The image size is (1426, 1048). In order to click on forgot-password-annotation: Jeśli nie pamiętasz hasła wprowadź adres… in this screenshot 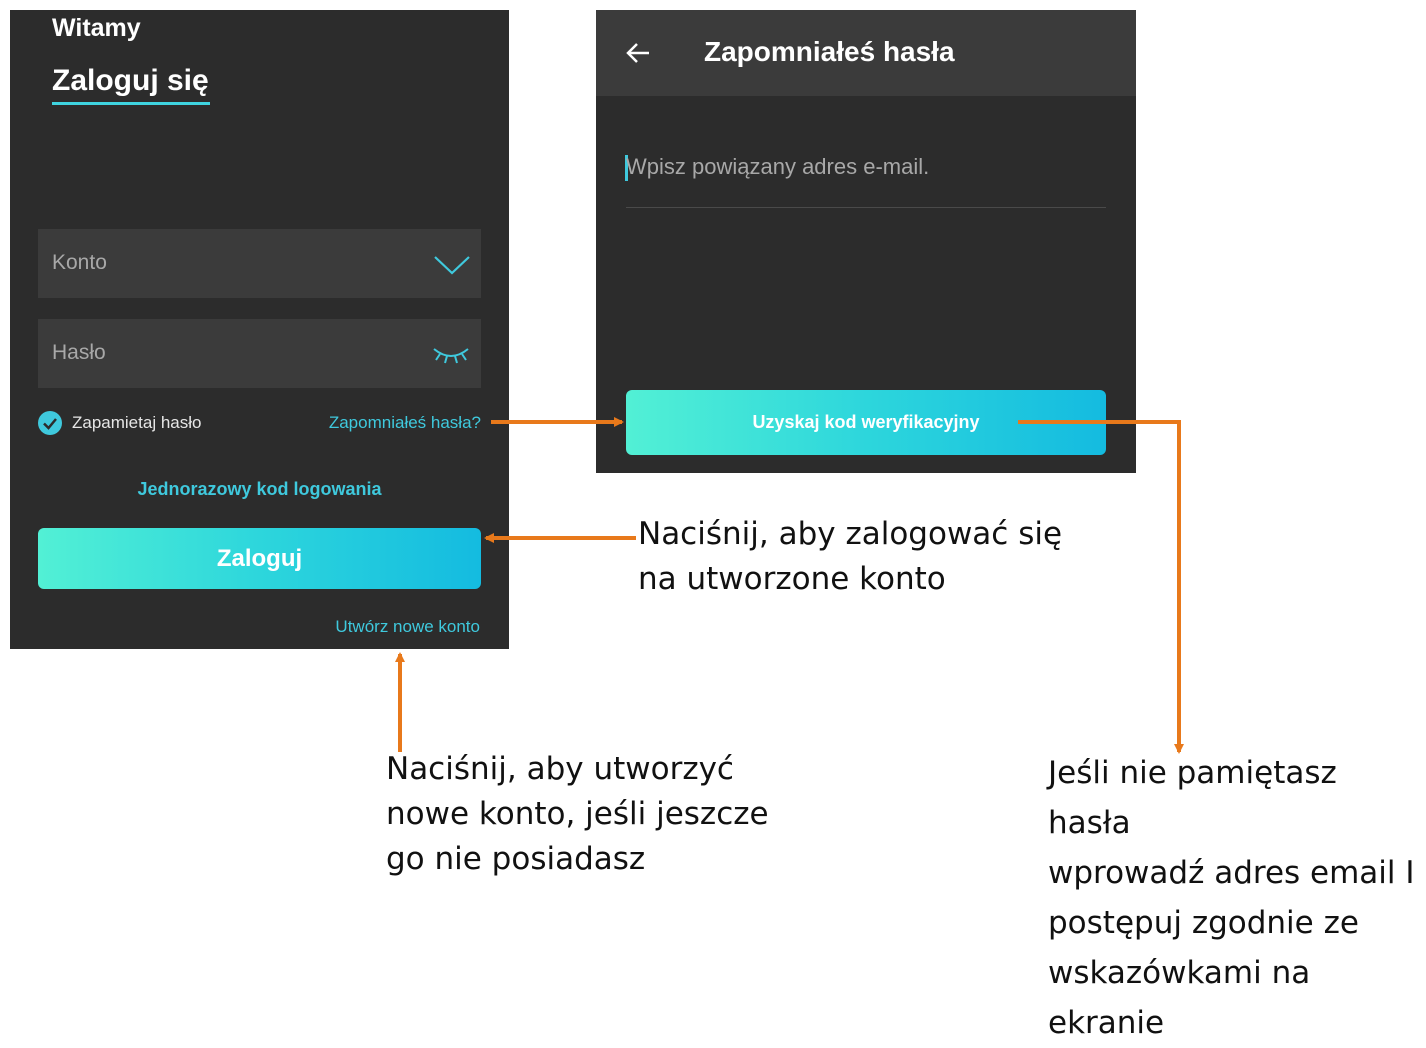, I will do `click(1237, 898)`.